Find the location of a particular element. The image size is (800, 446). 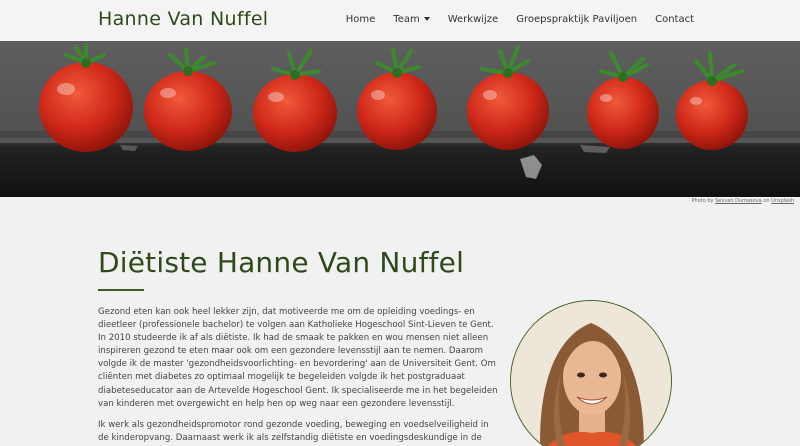

title-divider is located at coordinates (121, 290).